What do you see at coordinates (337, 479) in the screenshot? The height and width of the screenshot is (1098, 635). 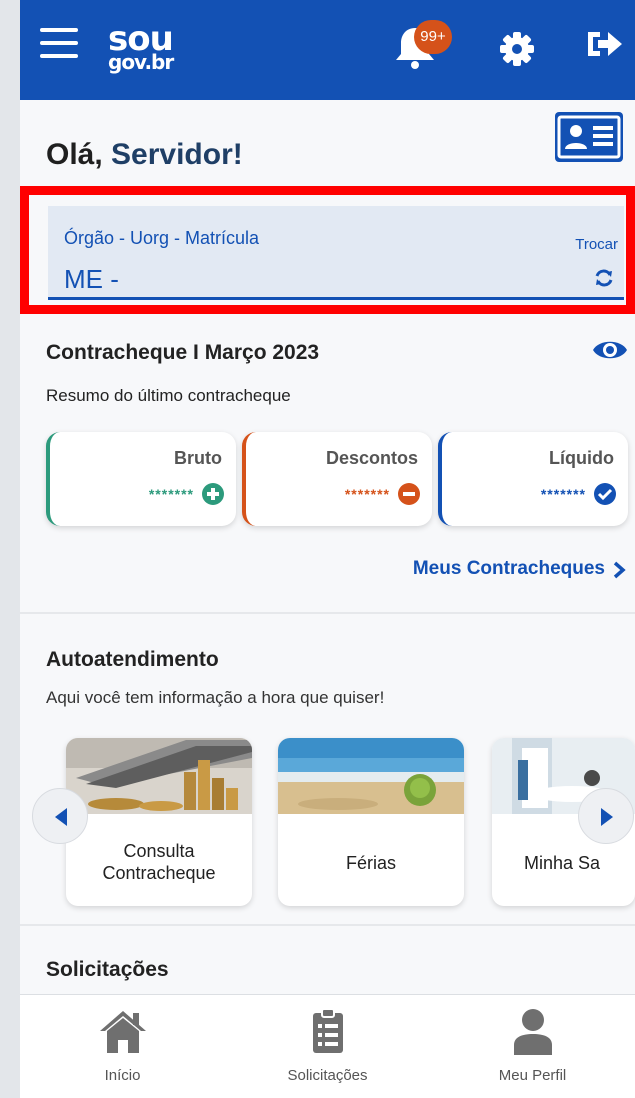 I see `descontos-card: Descontos *******` at bounding box center [337, 479].